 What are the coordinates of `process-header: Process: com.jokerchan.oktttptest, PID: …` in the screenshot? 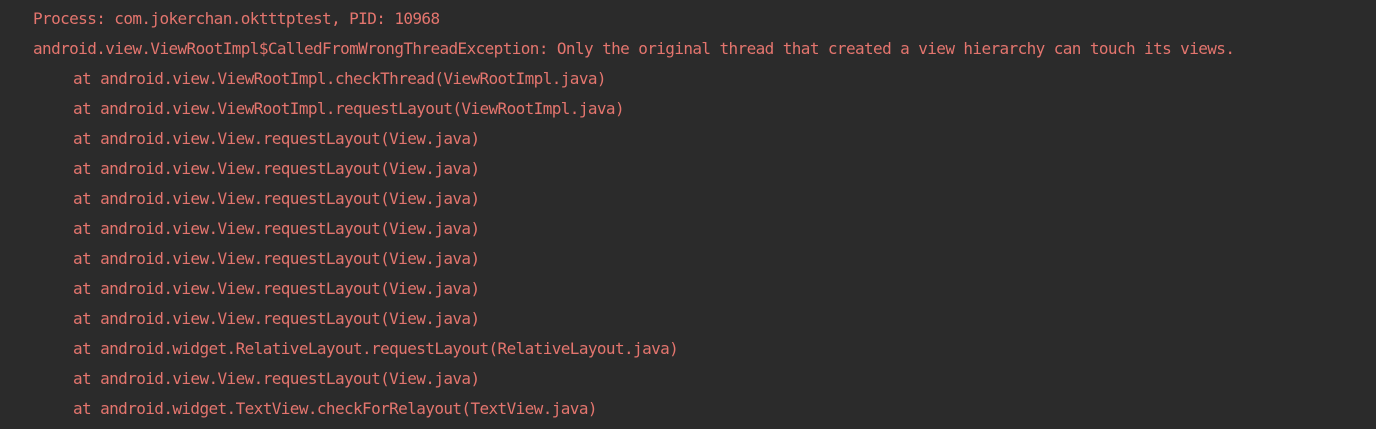 It's located at (236, 18).